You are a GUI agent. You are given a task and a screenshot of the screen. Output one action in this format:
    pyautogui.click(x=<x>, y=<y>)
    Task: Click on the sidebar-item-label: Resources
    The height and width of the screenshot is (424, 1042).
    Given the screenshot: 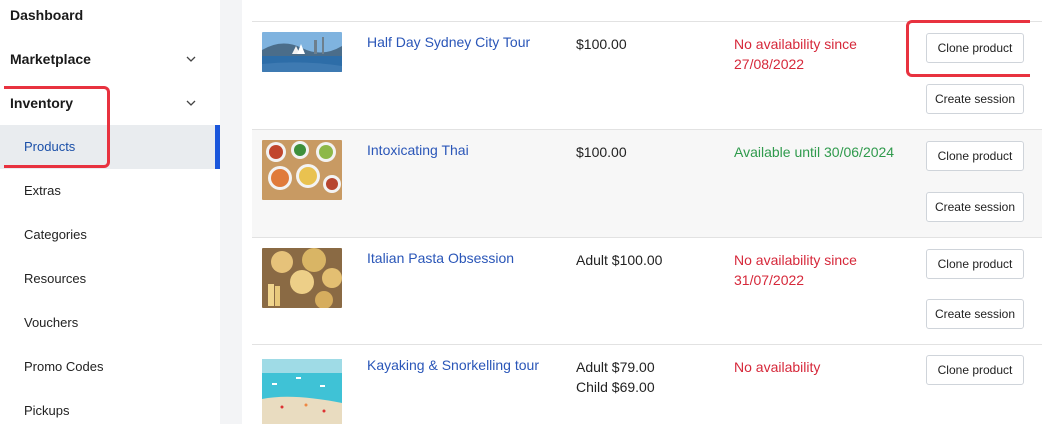 What is the action you would take?
    pyautogui.click(x=55, y=278)
    